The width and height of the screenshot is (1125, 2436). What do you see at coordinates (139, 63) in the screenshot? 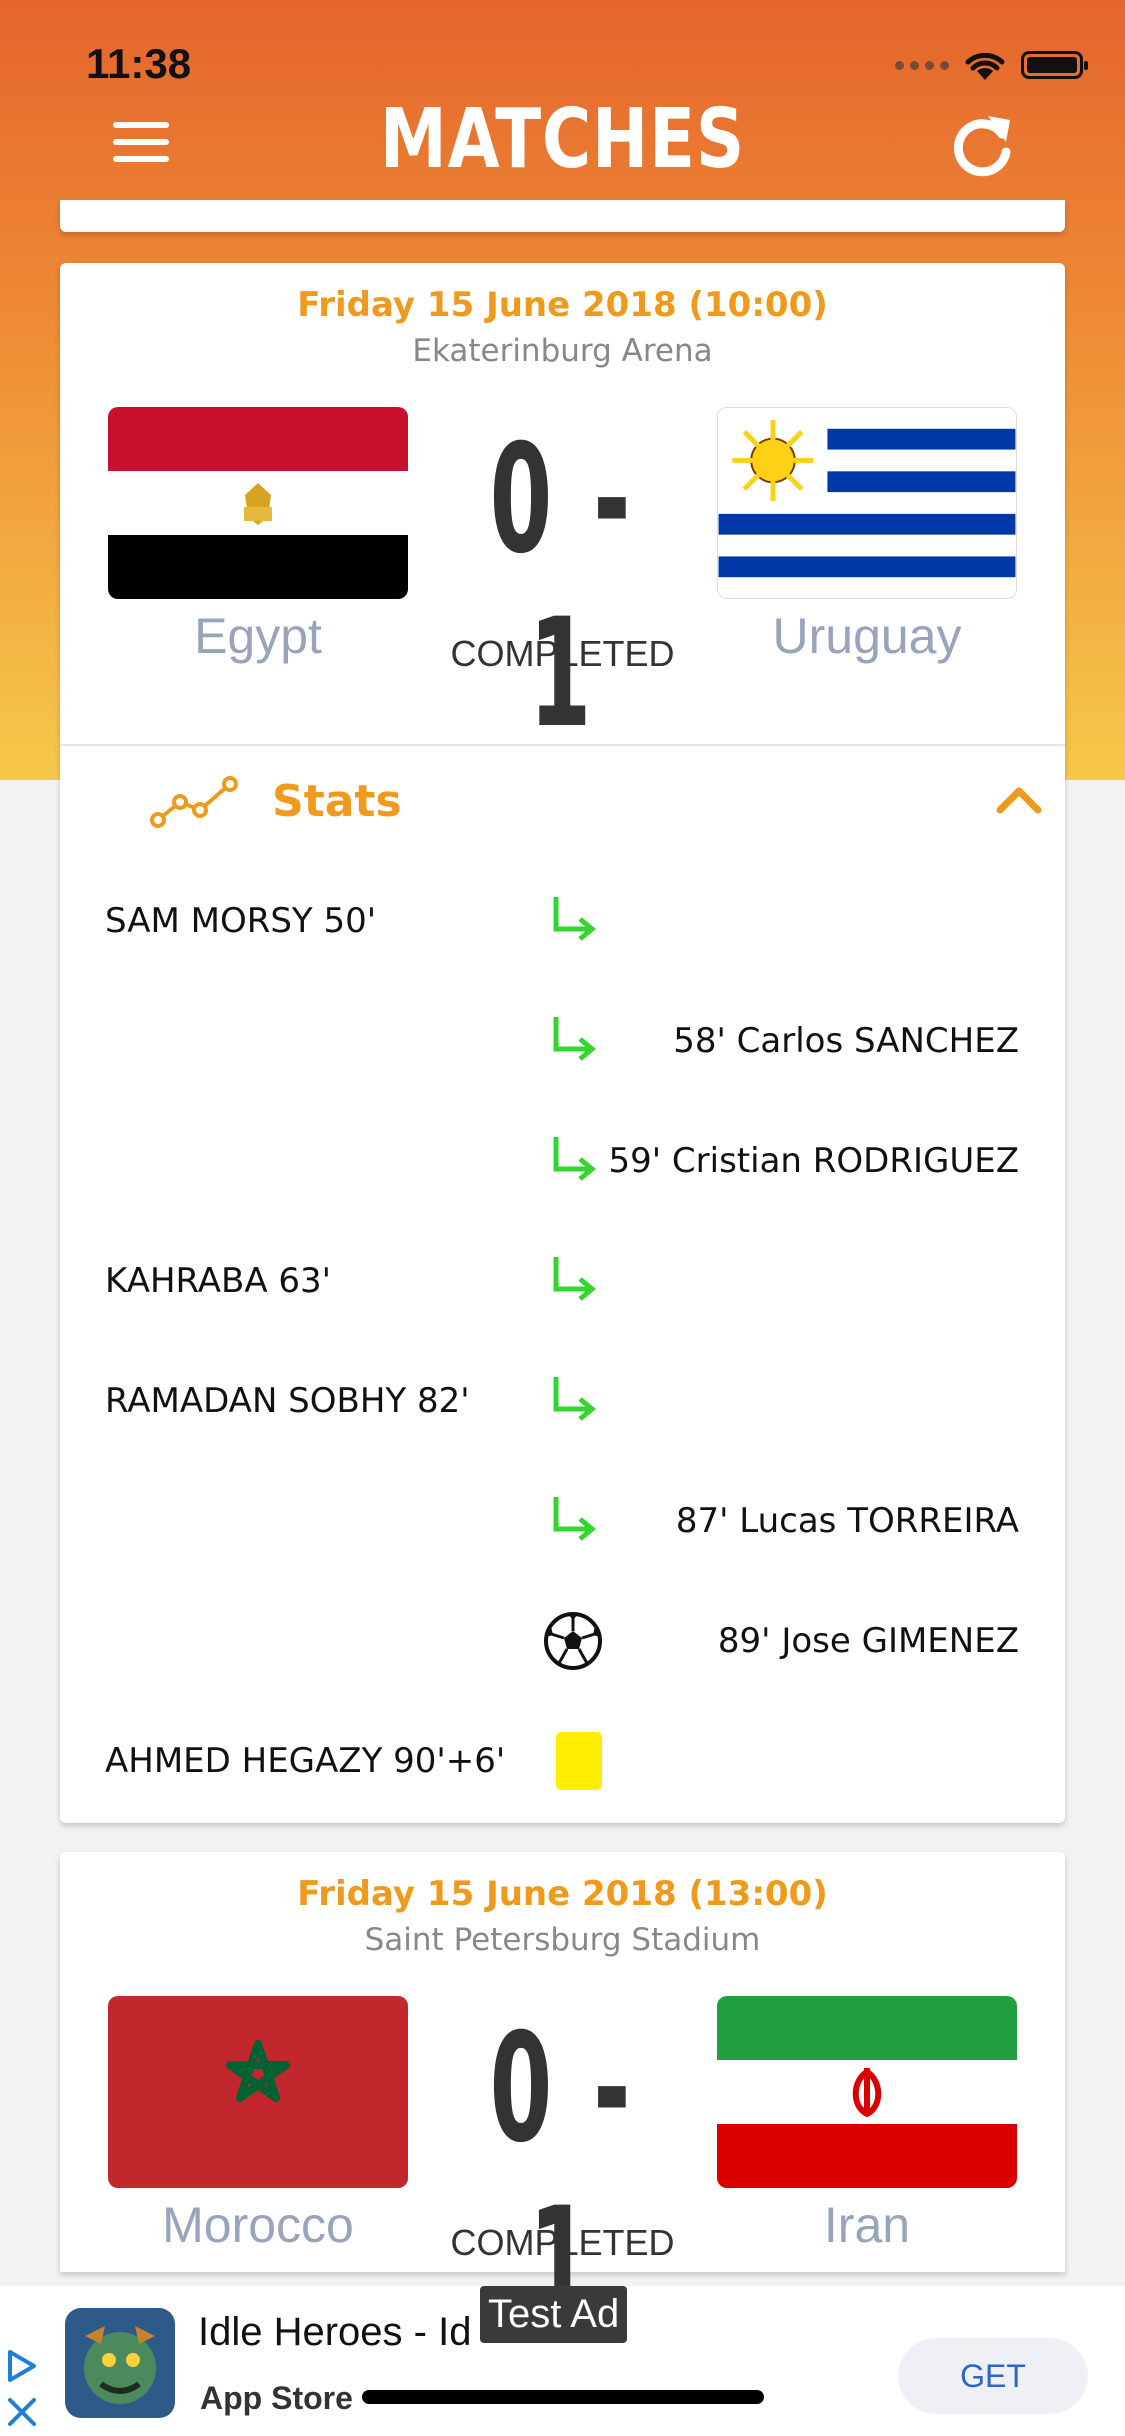
I see `status-time: 11:38` at bounding box center [139, 63].